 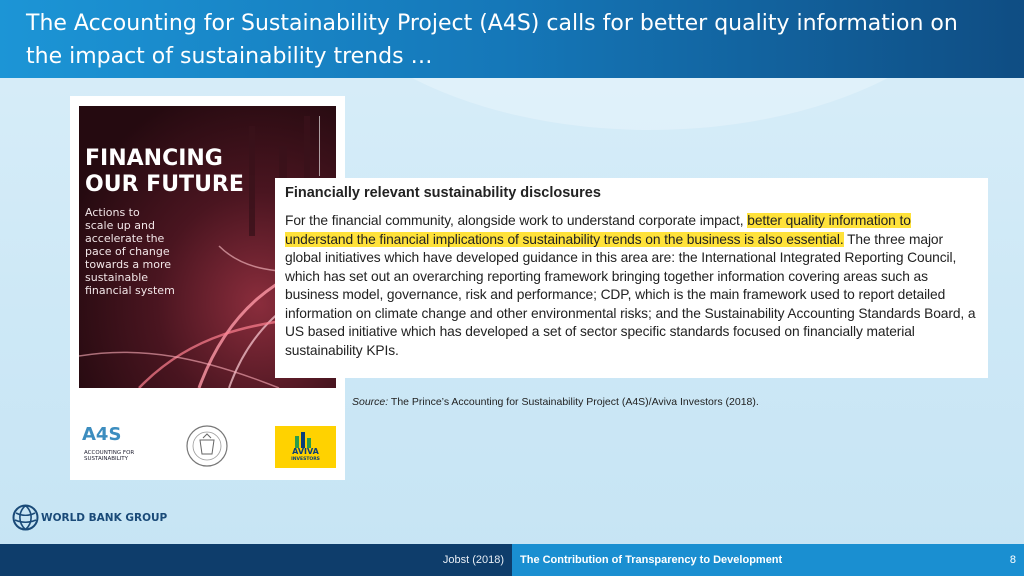 I want to click on footer-author: Jobst (2018), so click(x=473, y=560).